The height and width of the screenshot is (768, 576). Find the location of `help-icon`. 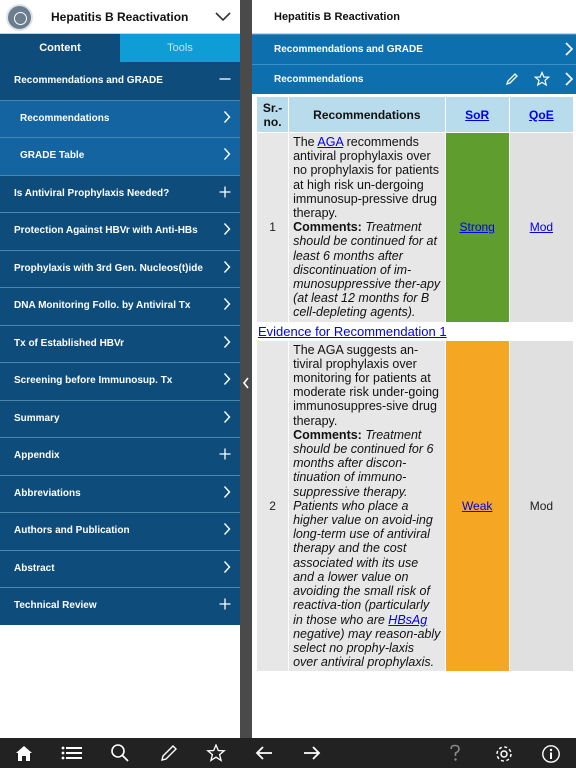

help-icon is located at coordinates (455, 753).